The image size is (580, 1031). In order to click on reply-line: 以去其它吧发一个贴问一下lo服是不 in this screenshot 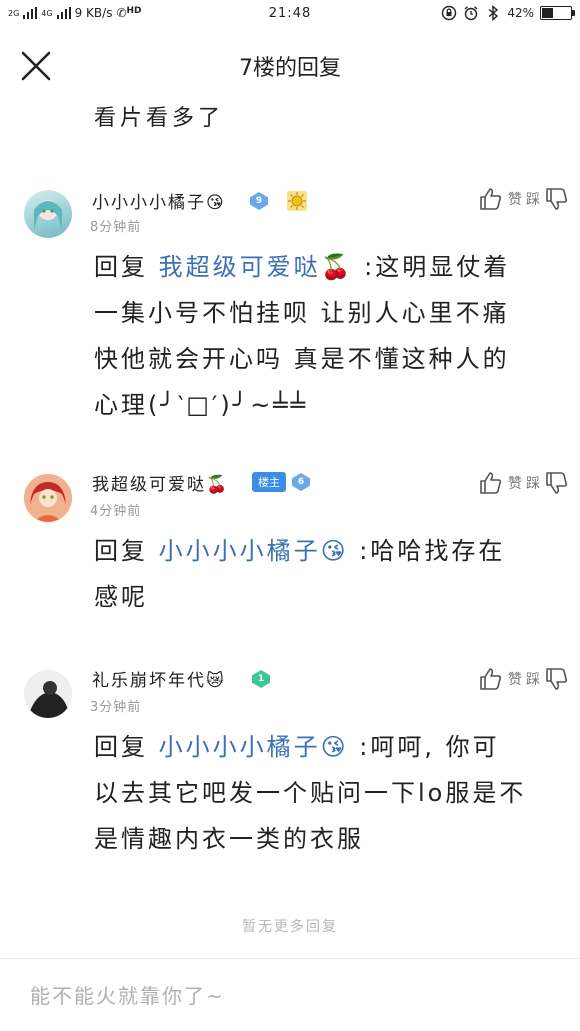, I will do `click(310, 793)`.